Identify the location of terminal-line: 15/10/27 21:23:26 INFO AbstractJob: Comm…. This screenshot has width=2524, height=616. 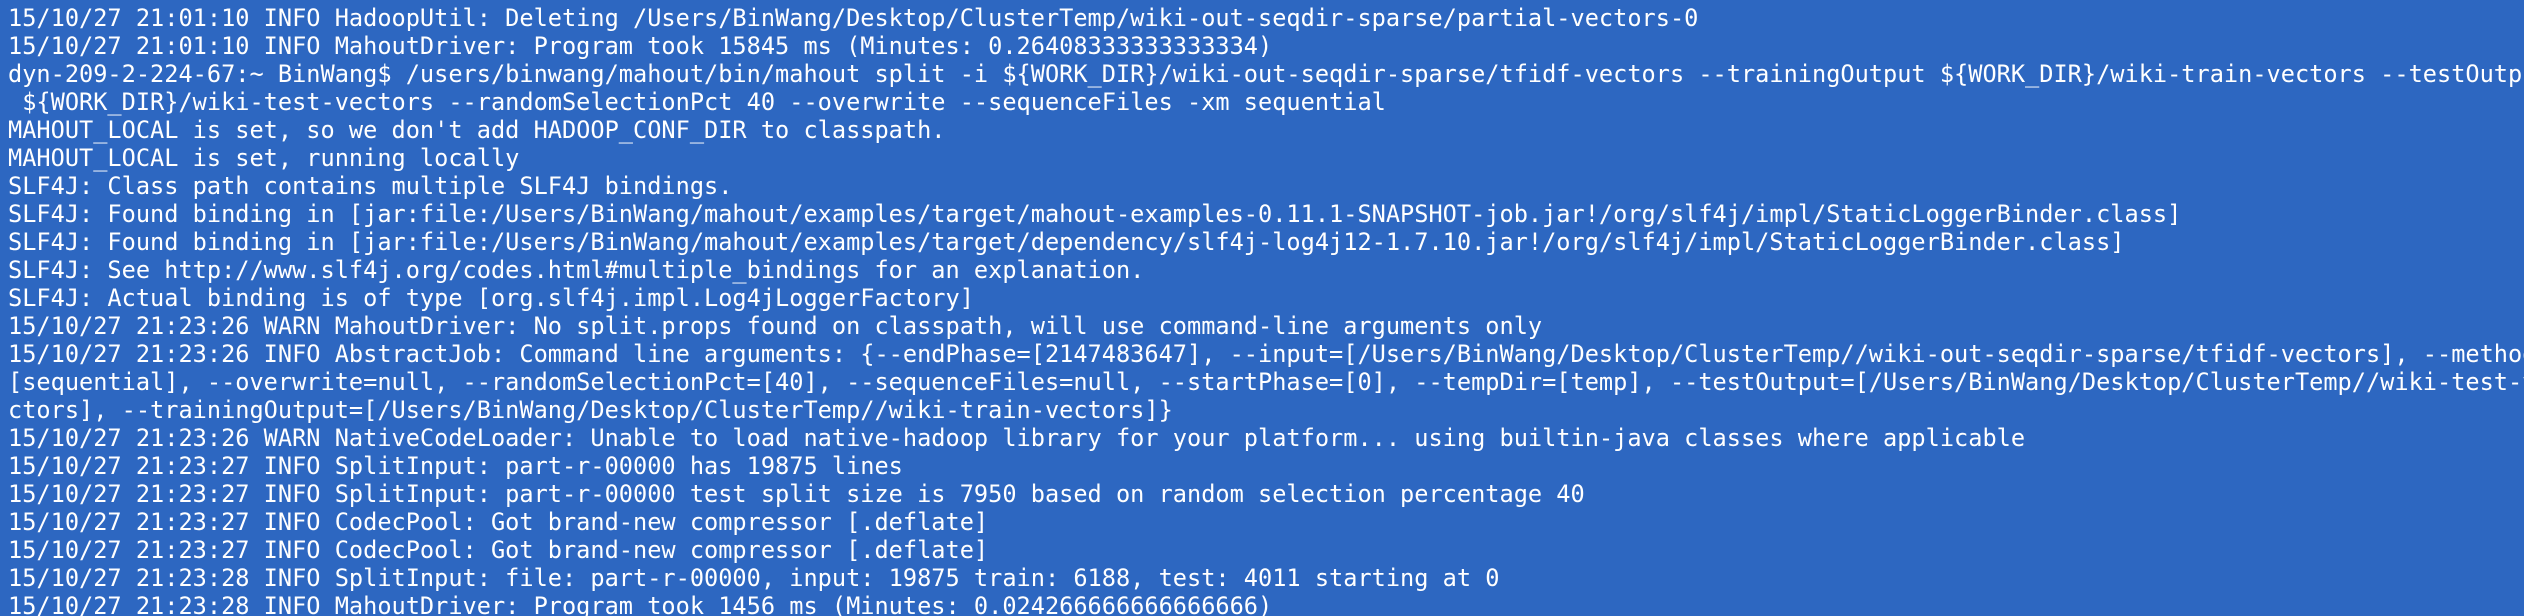
(1266, 354).